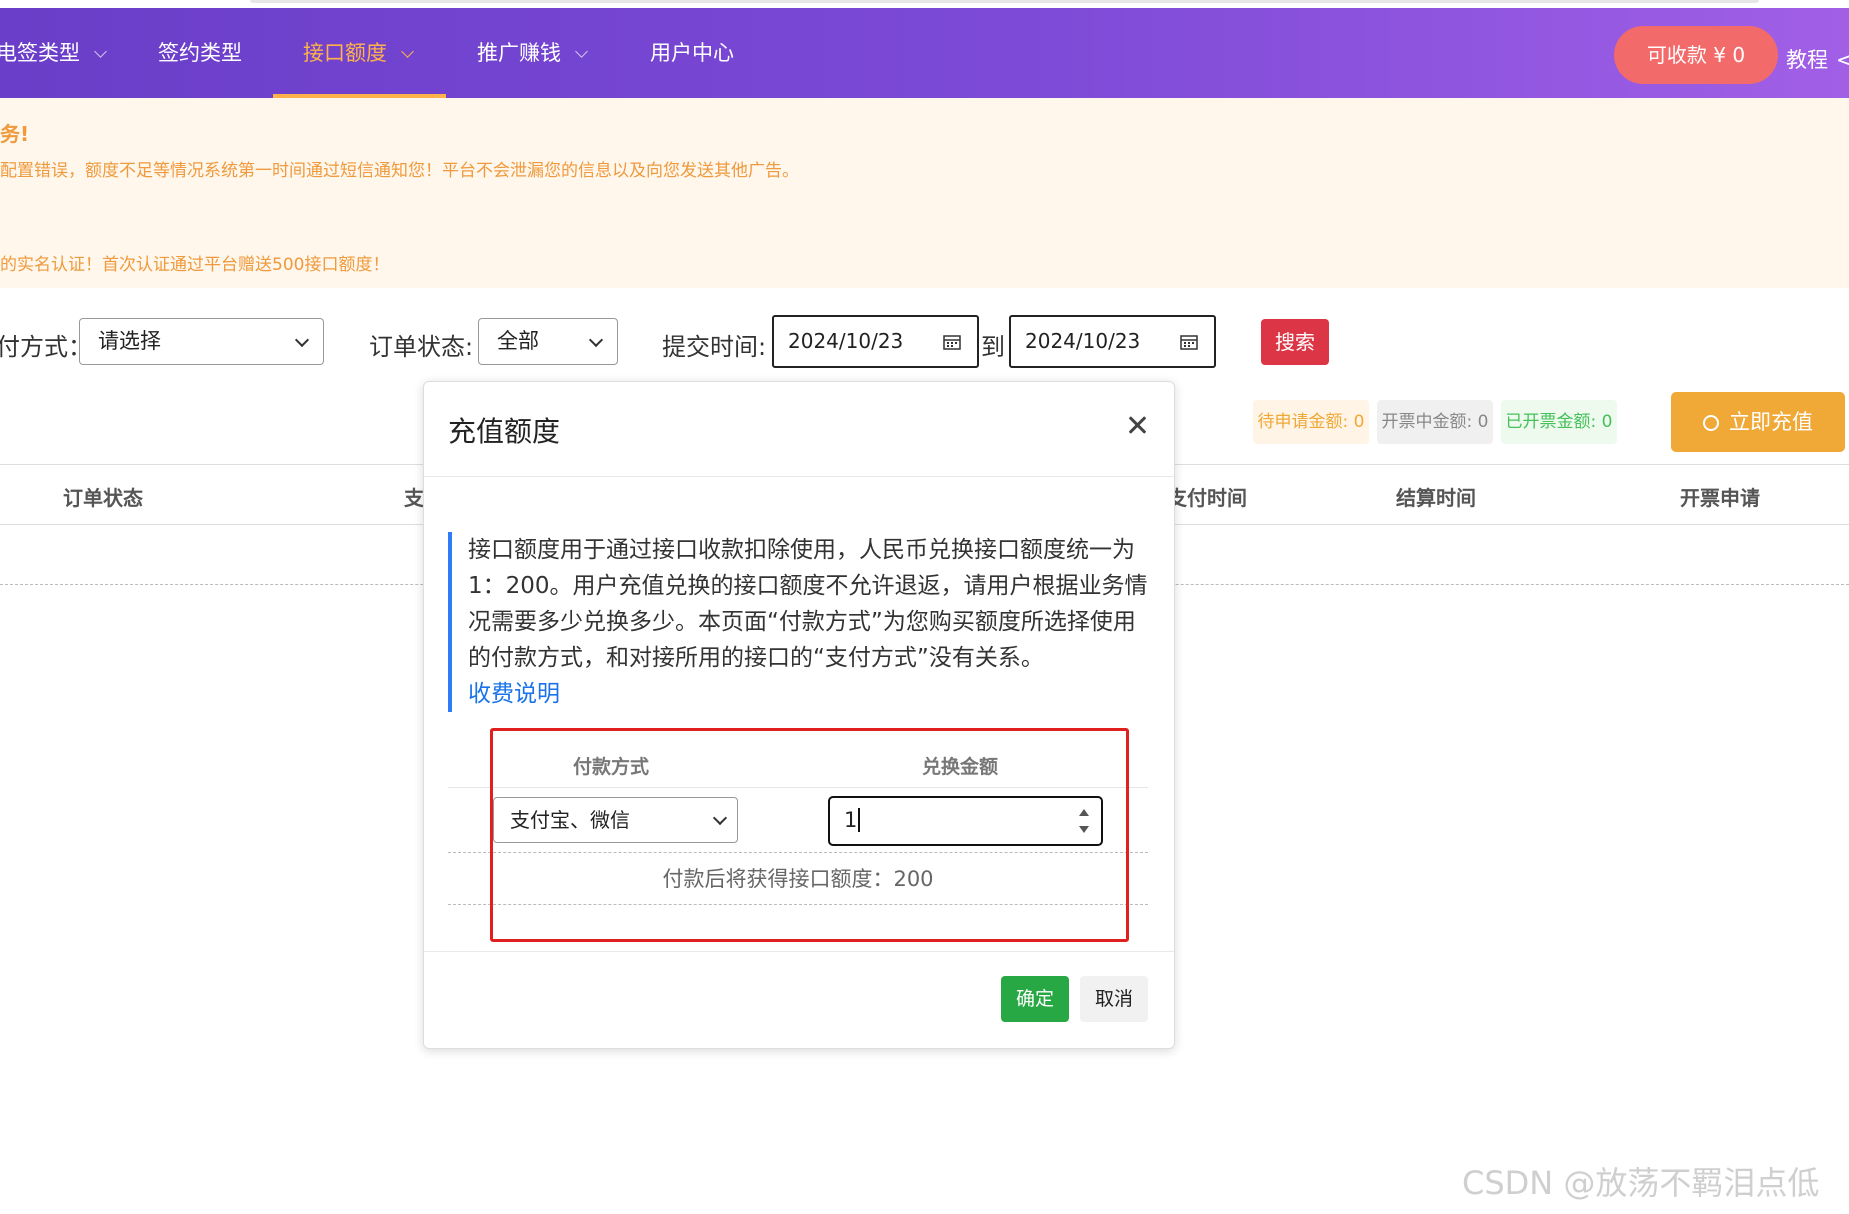 This screenshot has height=1214, width=1849. What do you see at coordinates (15, 134) in the screenshot?
I see `notice-title: 务!` at bounding box center [15, 134].